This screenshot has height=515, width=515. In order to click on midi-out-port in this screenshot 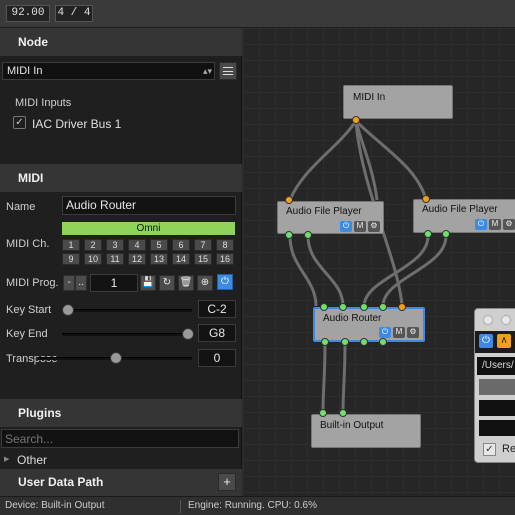, I will do `click(356, 120)`.